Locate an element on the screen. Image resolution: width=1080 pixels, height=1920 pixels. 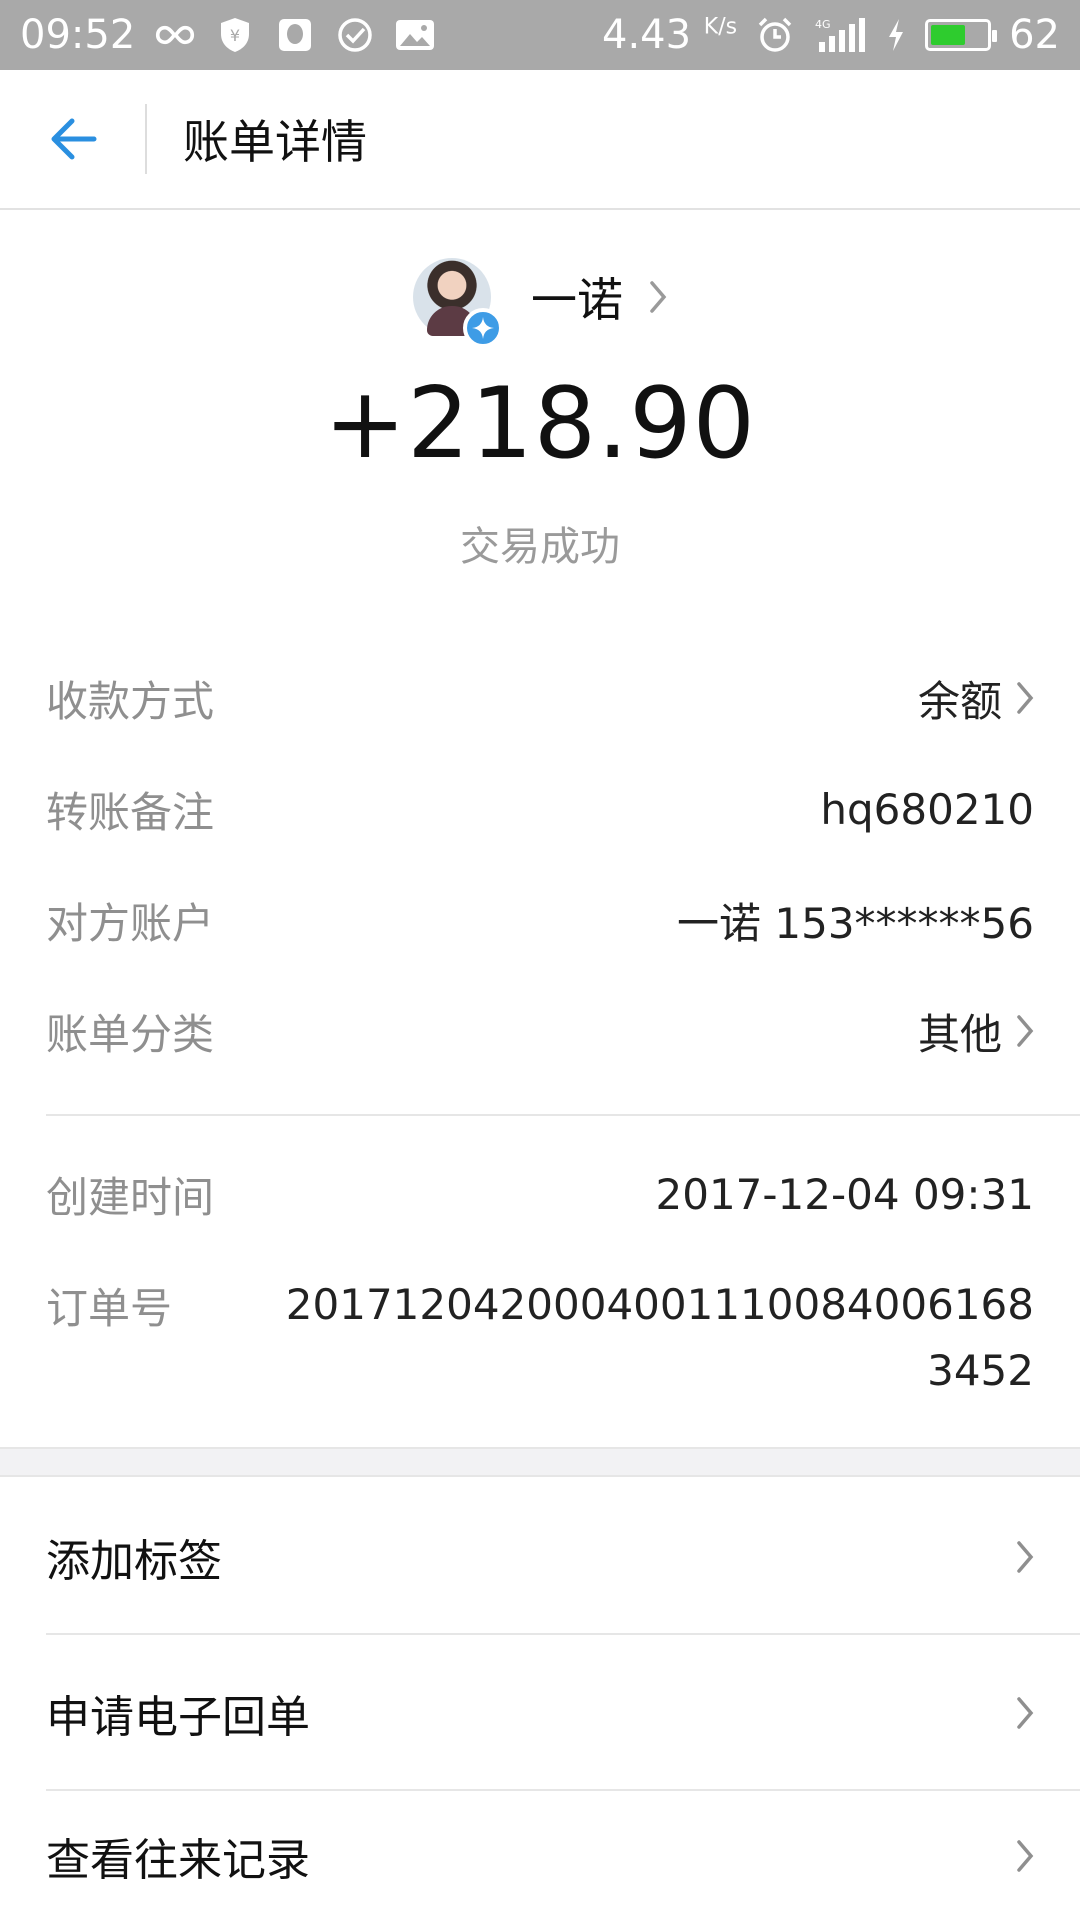
action-label: 申请电子回单 is located at coordinates (178, 1717).